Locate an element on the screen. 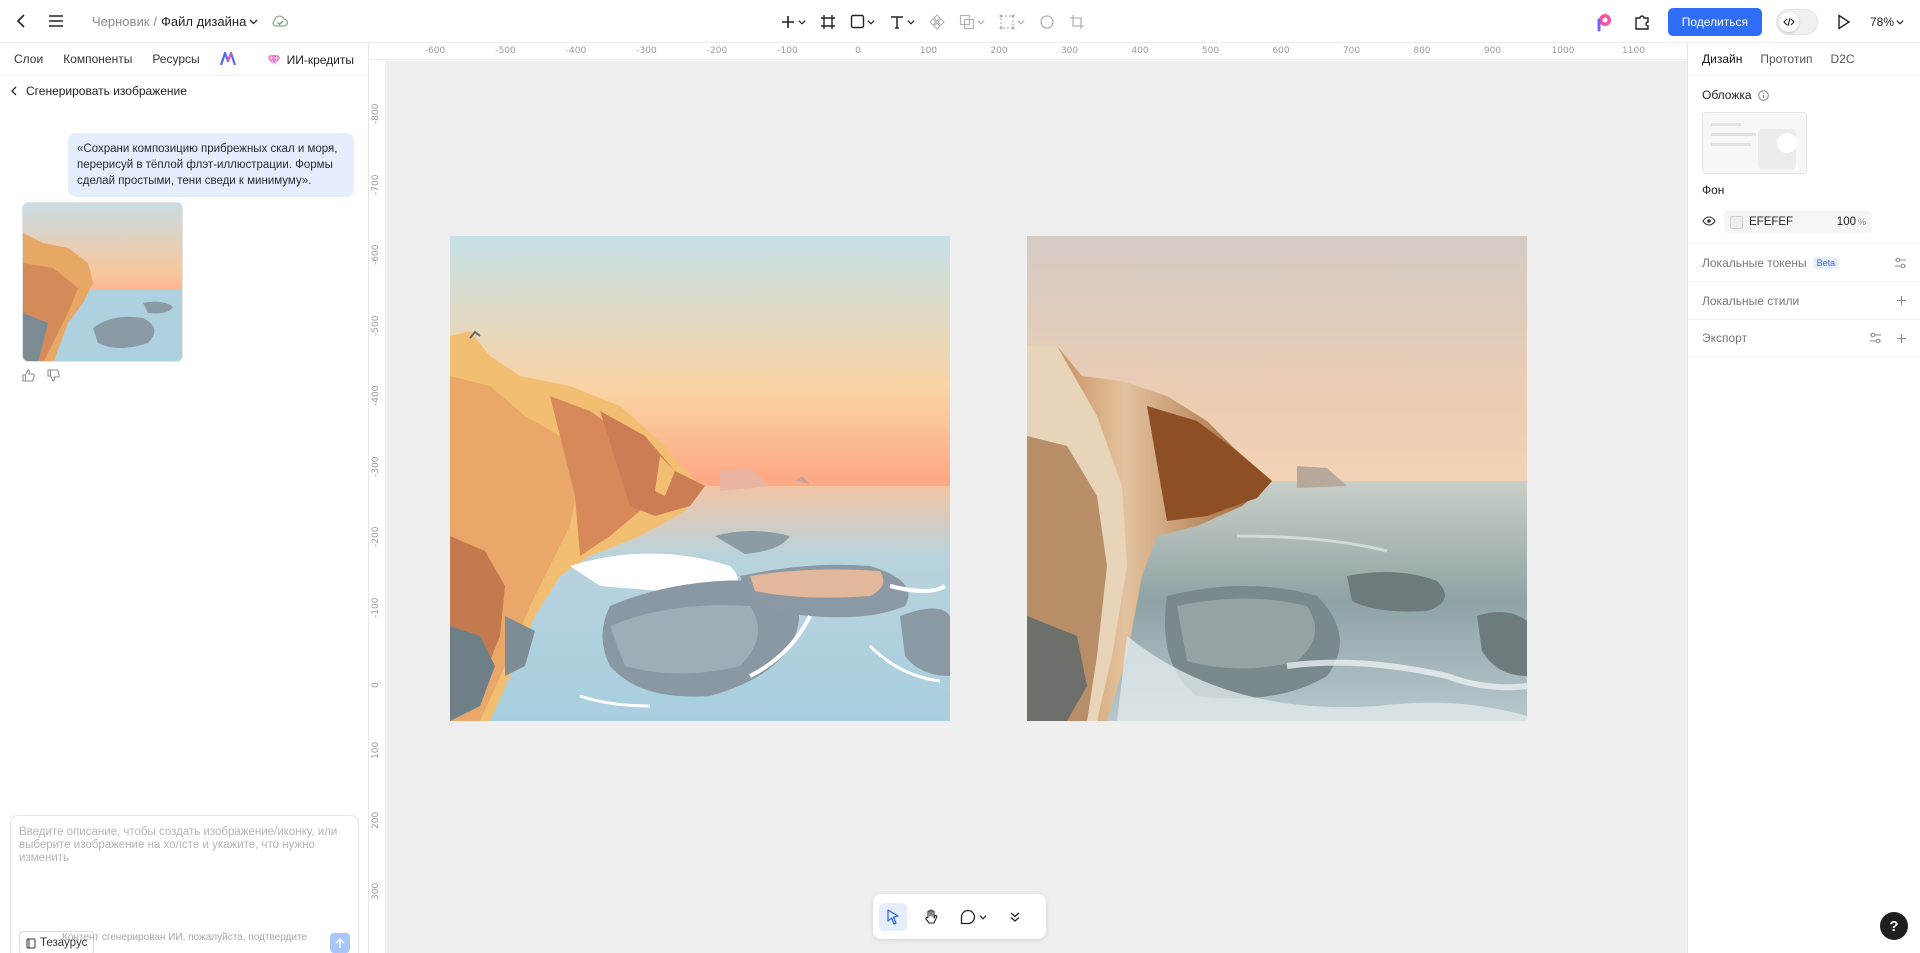 This screenshot has width=1920, height=953. ruler-tick-label: 1100 is located at coordinates (1633, 51).